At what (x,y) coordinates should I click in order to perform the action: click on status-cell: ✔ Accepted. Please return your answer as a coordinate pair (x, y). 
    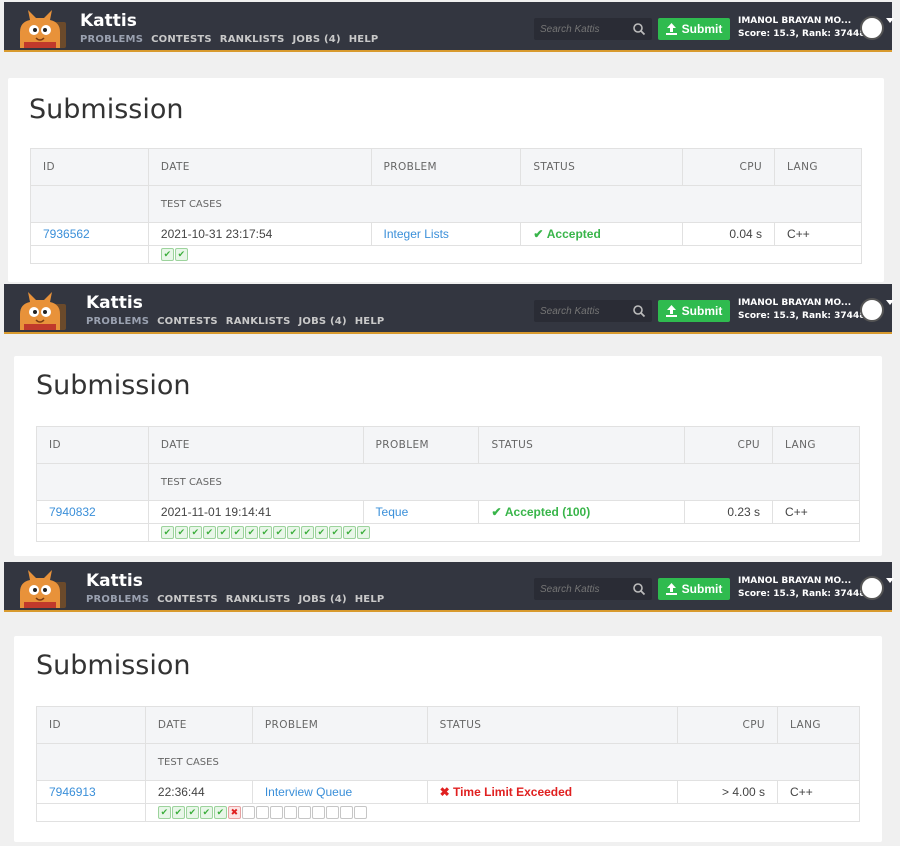
    Looking at the image, I should click on (602, 234).